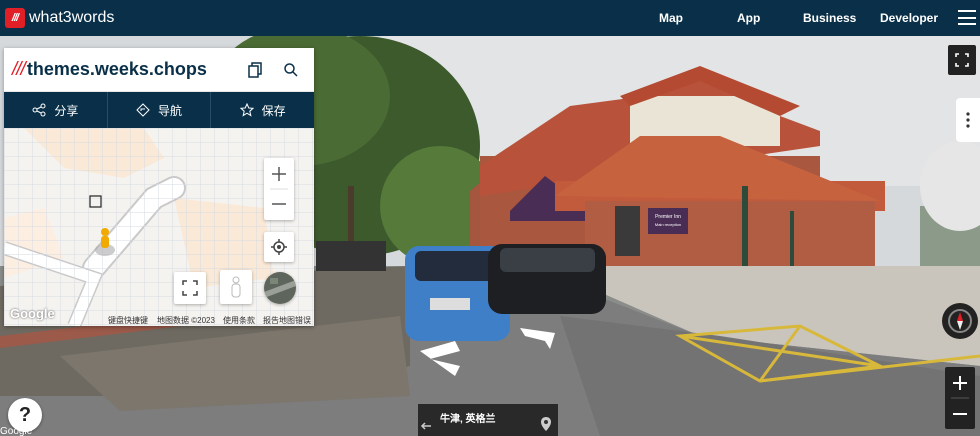 The image size is (980, 436). What do you see at coordinates (671, 18) in the screenshot?
I see `nav-map: Map` at bounding box center [671, 18].